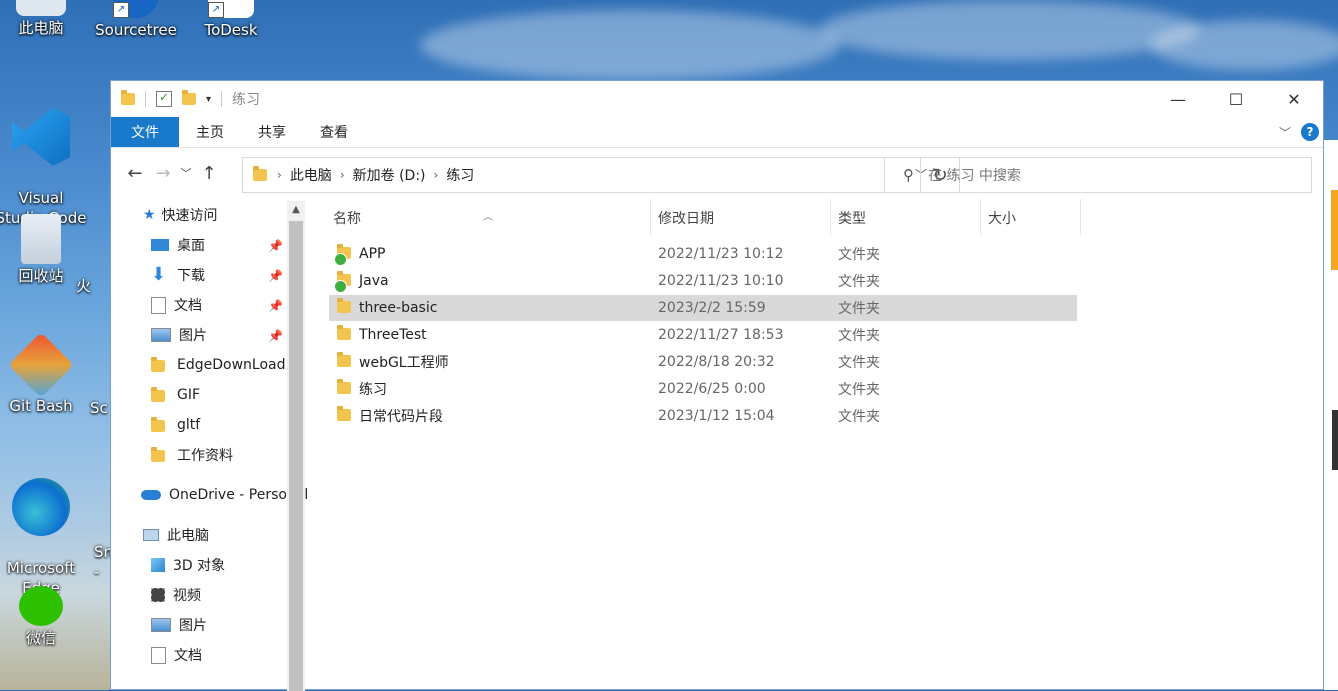 The image size is (1338, 691). What do you see at coordinates (158, 655) in the screenshot?
I see `document-icon` at bounding box center [158, 655].